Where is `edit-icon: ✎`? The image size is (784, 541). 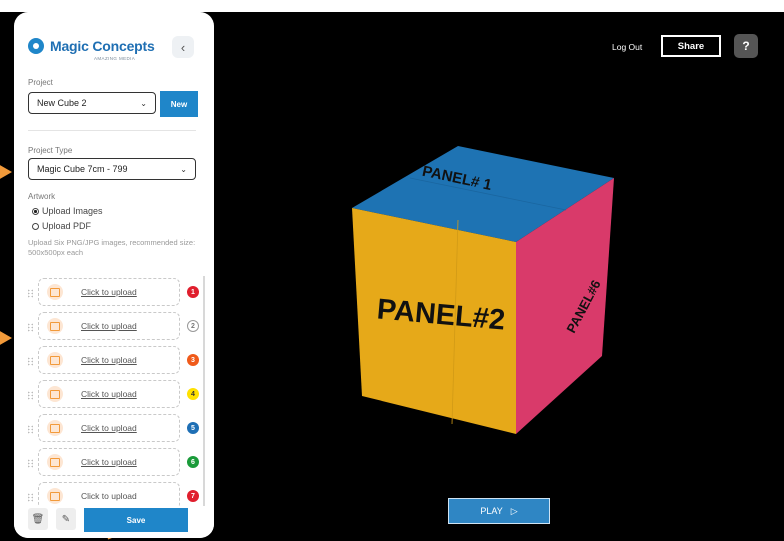
edit-icon: ✎ is located at coordinates (66, 519).